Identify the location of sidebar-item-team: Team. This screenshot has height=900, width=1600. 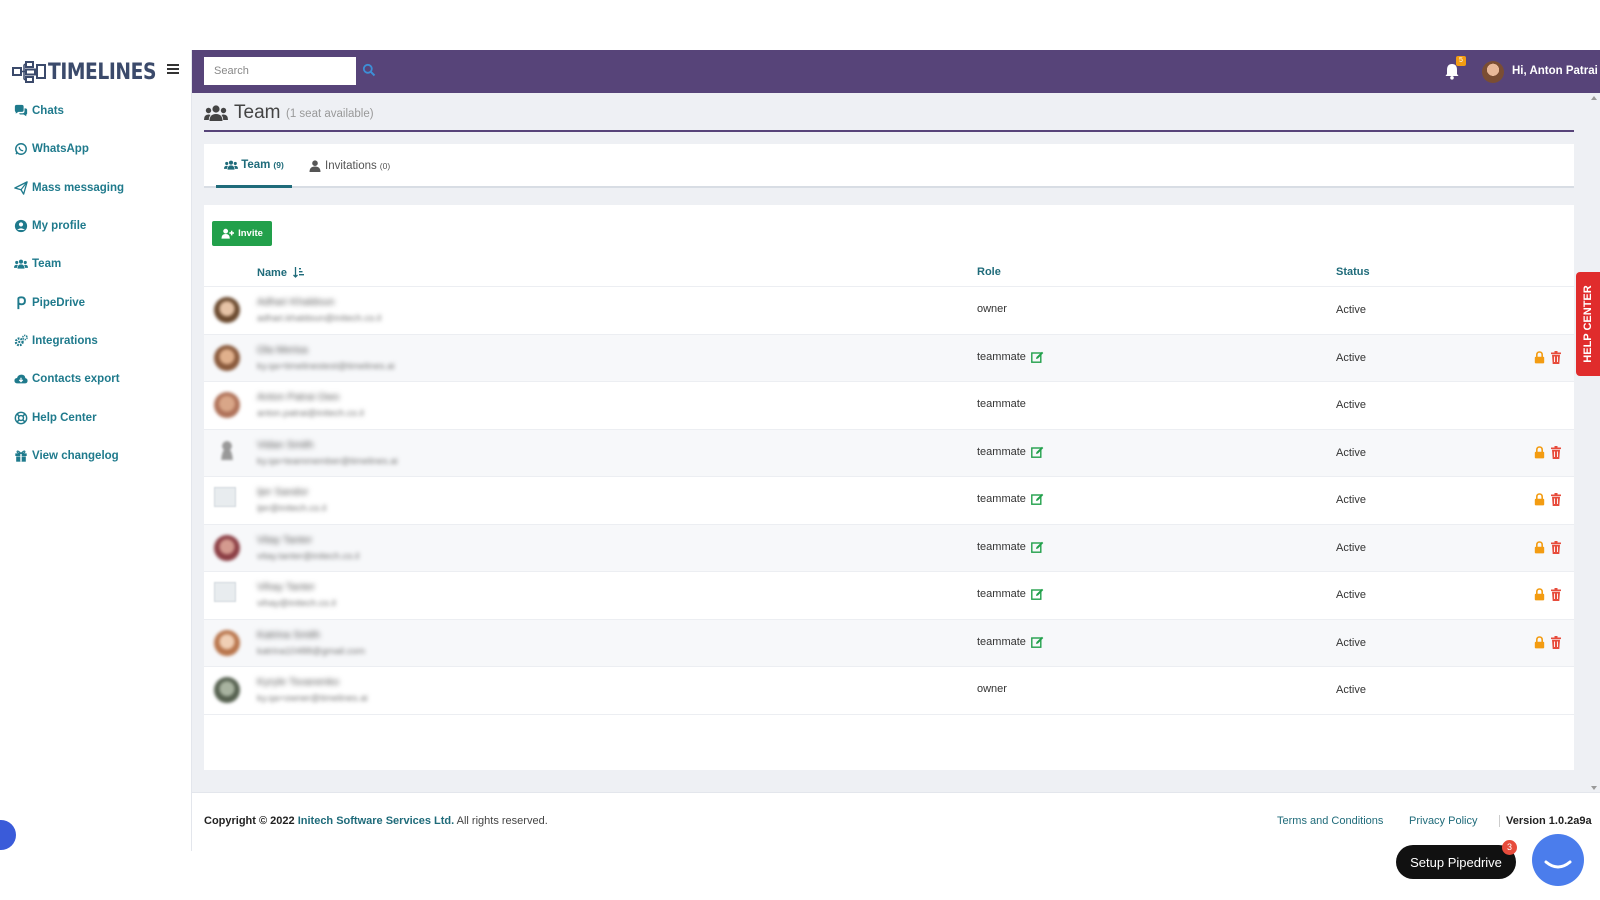
(96, 264).